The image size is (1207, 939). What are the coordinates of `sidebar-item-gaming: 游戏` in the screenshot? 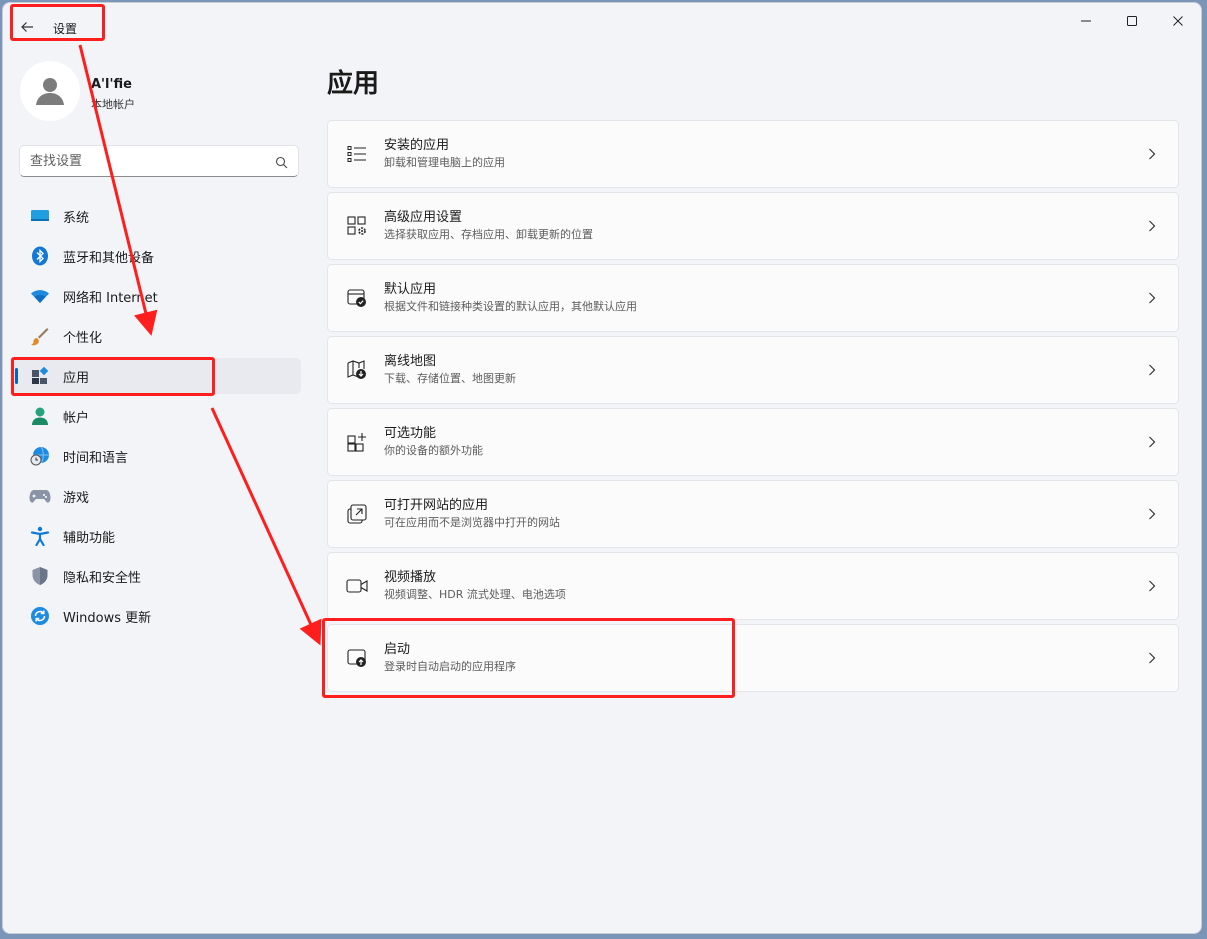 It's located at (157, 496).